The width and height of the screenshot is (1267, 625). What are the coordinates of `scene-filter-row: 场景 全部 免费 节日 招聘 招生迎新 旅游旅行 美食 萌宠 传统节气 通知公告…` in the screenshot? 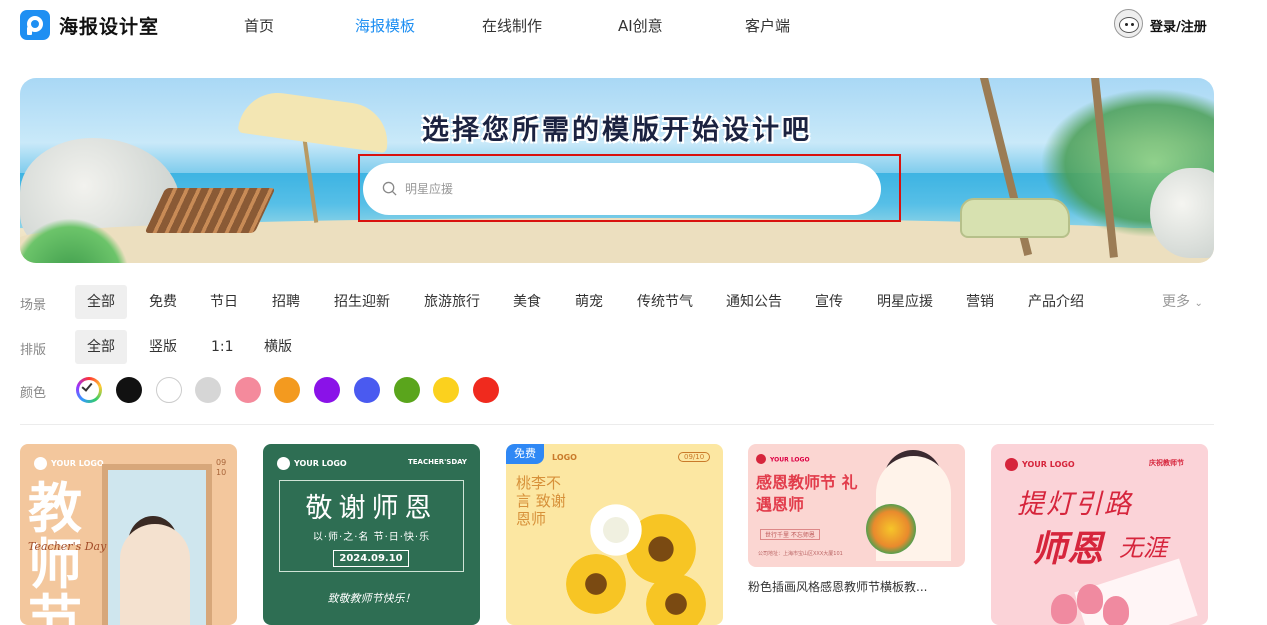 It's located at (633, 302).